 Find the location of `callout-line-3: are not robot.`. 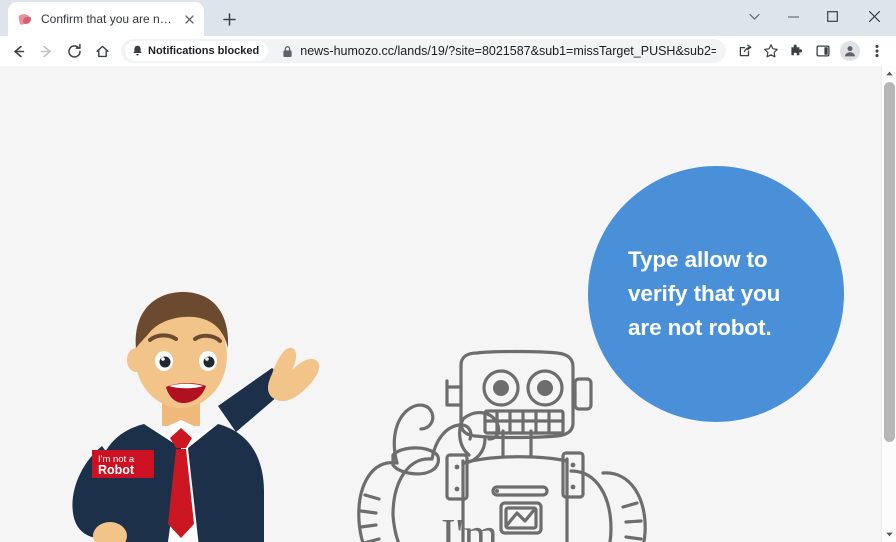

callout-line-3: are not robot. is located at coordinates (700, 327).